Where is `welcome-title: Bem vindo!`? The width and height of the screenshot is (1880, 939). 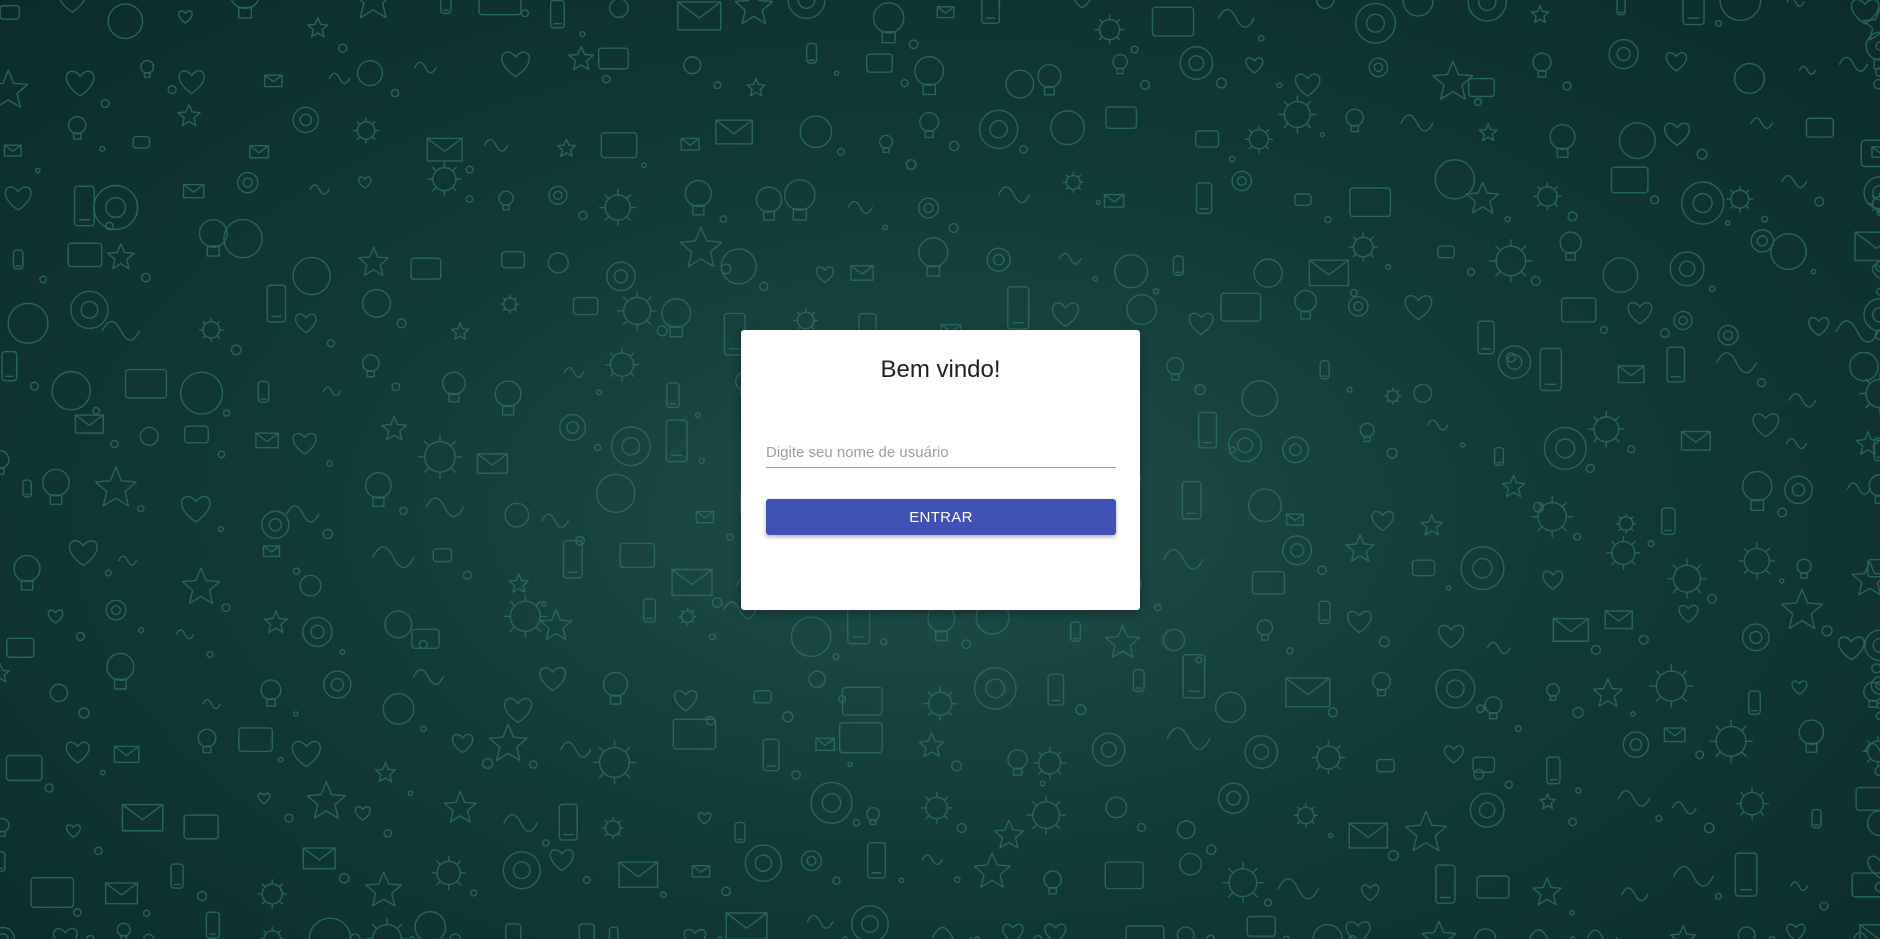 welcome-title: Bem vindo! is located at coordinates (940, 369).